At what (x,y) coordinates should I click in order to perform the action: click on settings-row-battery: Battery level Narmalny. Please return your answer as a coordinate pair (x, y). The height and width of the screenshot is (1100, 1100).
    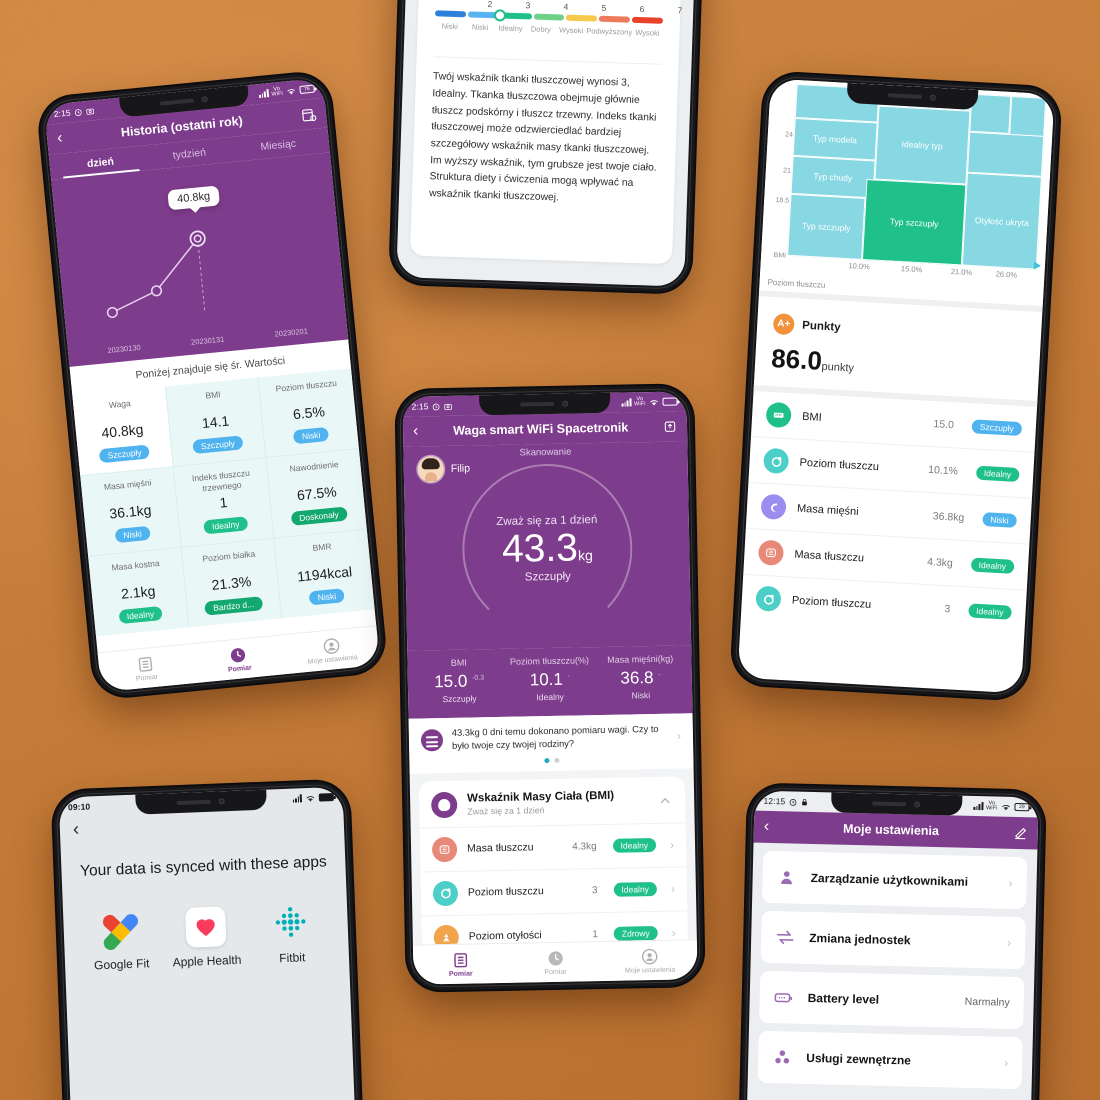
    Looking at the image, I should click on (892, 1000).